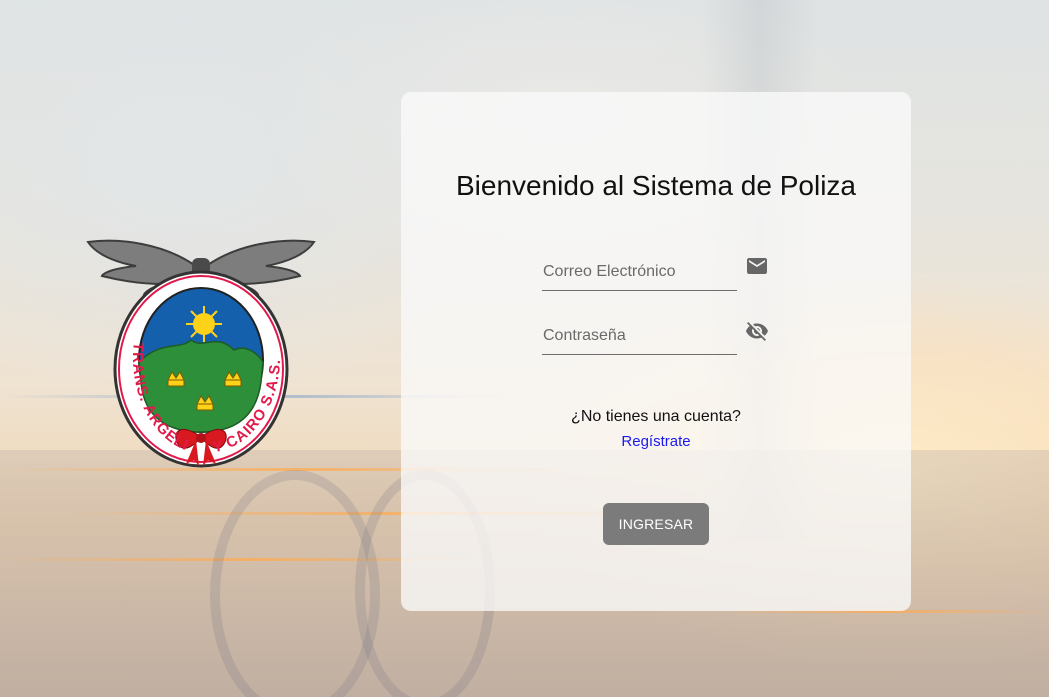  I want to click on email-input, so click(639, 272).